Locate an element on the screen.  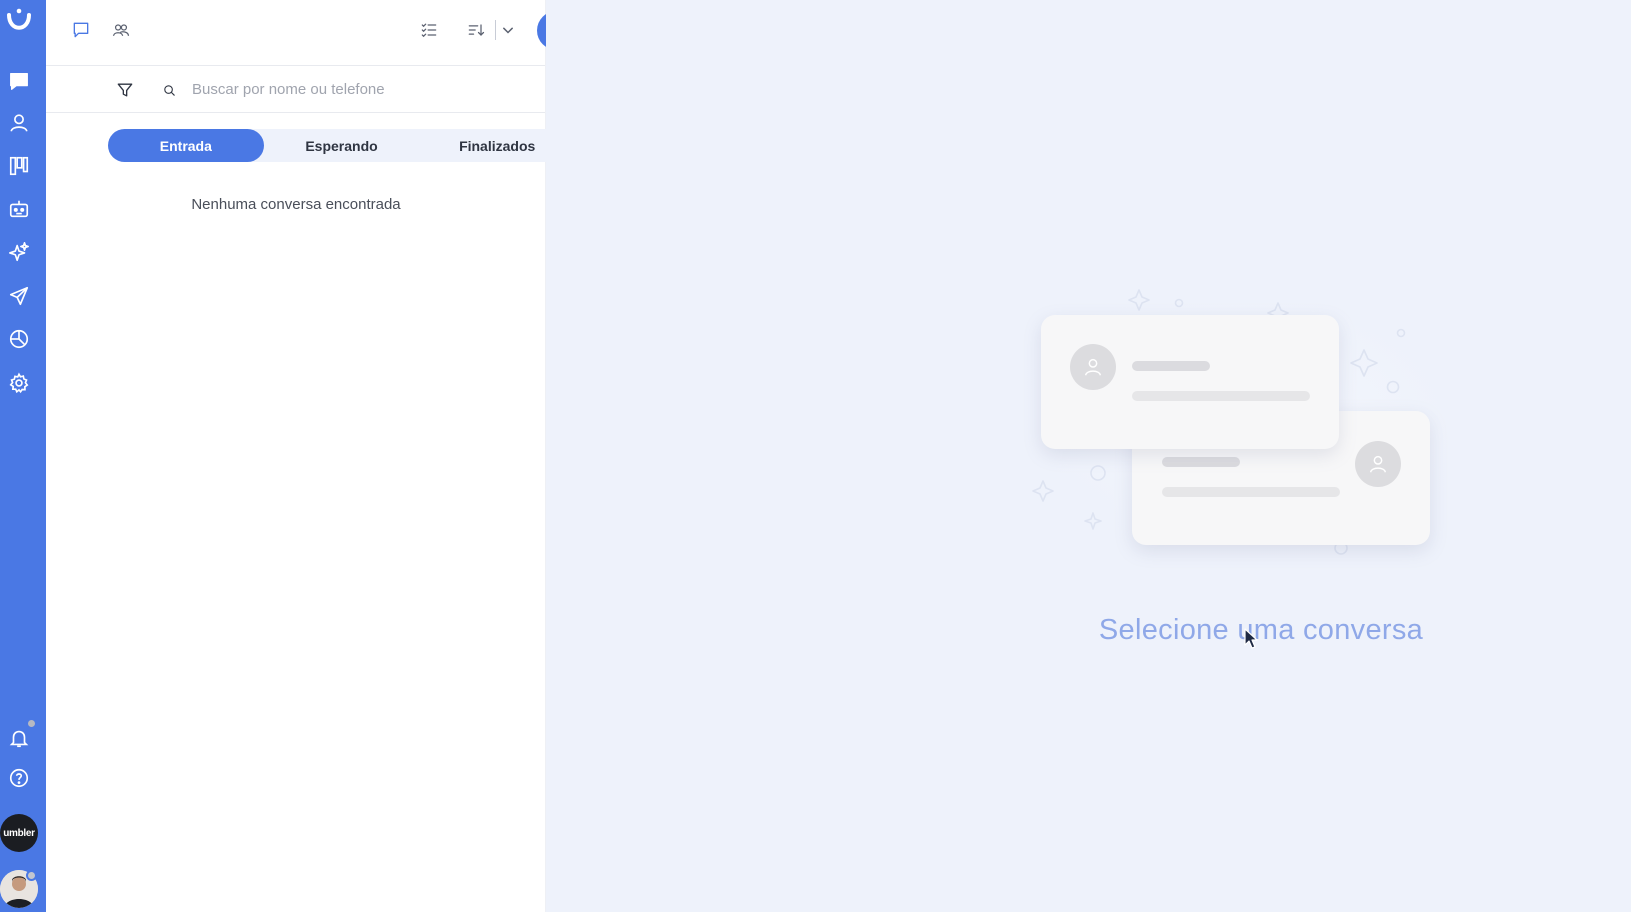
search-icon is located at coordinates (169, 90).